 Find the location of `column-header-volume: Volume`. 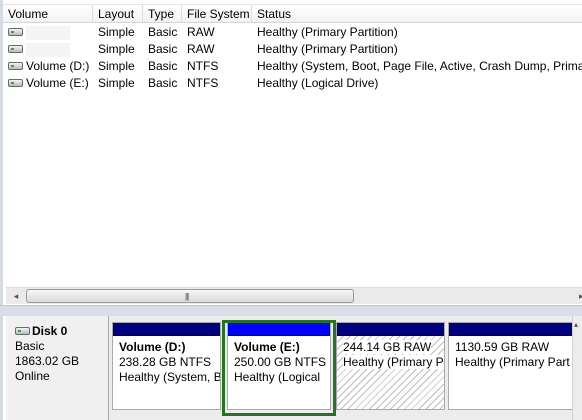

column-header-volume: Volume is located at coordinates (48, 14).